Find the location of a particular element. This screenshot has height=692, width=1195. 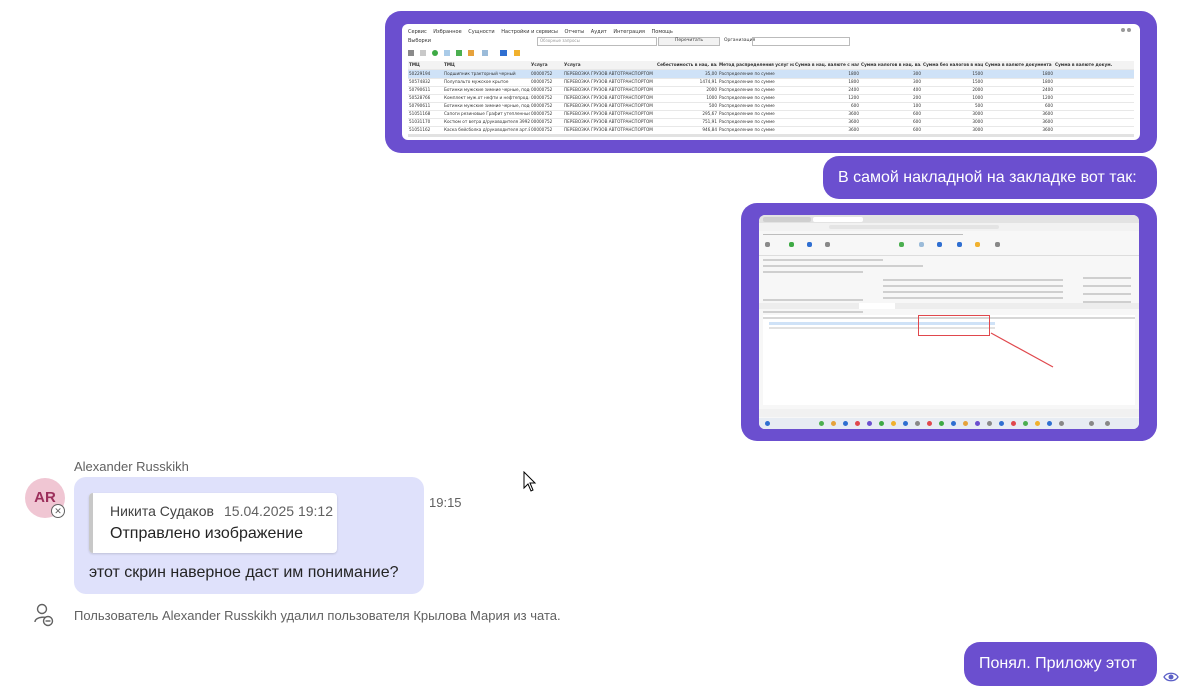

sender-name: Alexander Russkikh is located at coordinates (131, 466).